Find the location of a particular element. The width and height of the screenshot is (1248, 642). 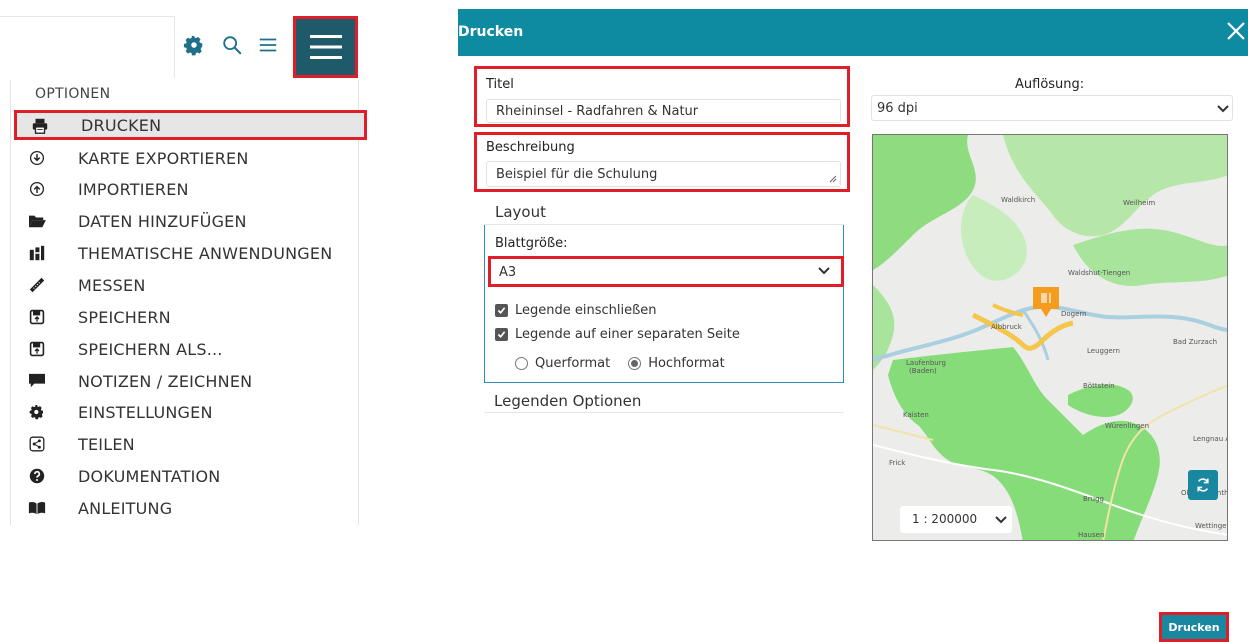

refresh-map-button is located at coordinates (1203, 485).